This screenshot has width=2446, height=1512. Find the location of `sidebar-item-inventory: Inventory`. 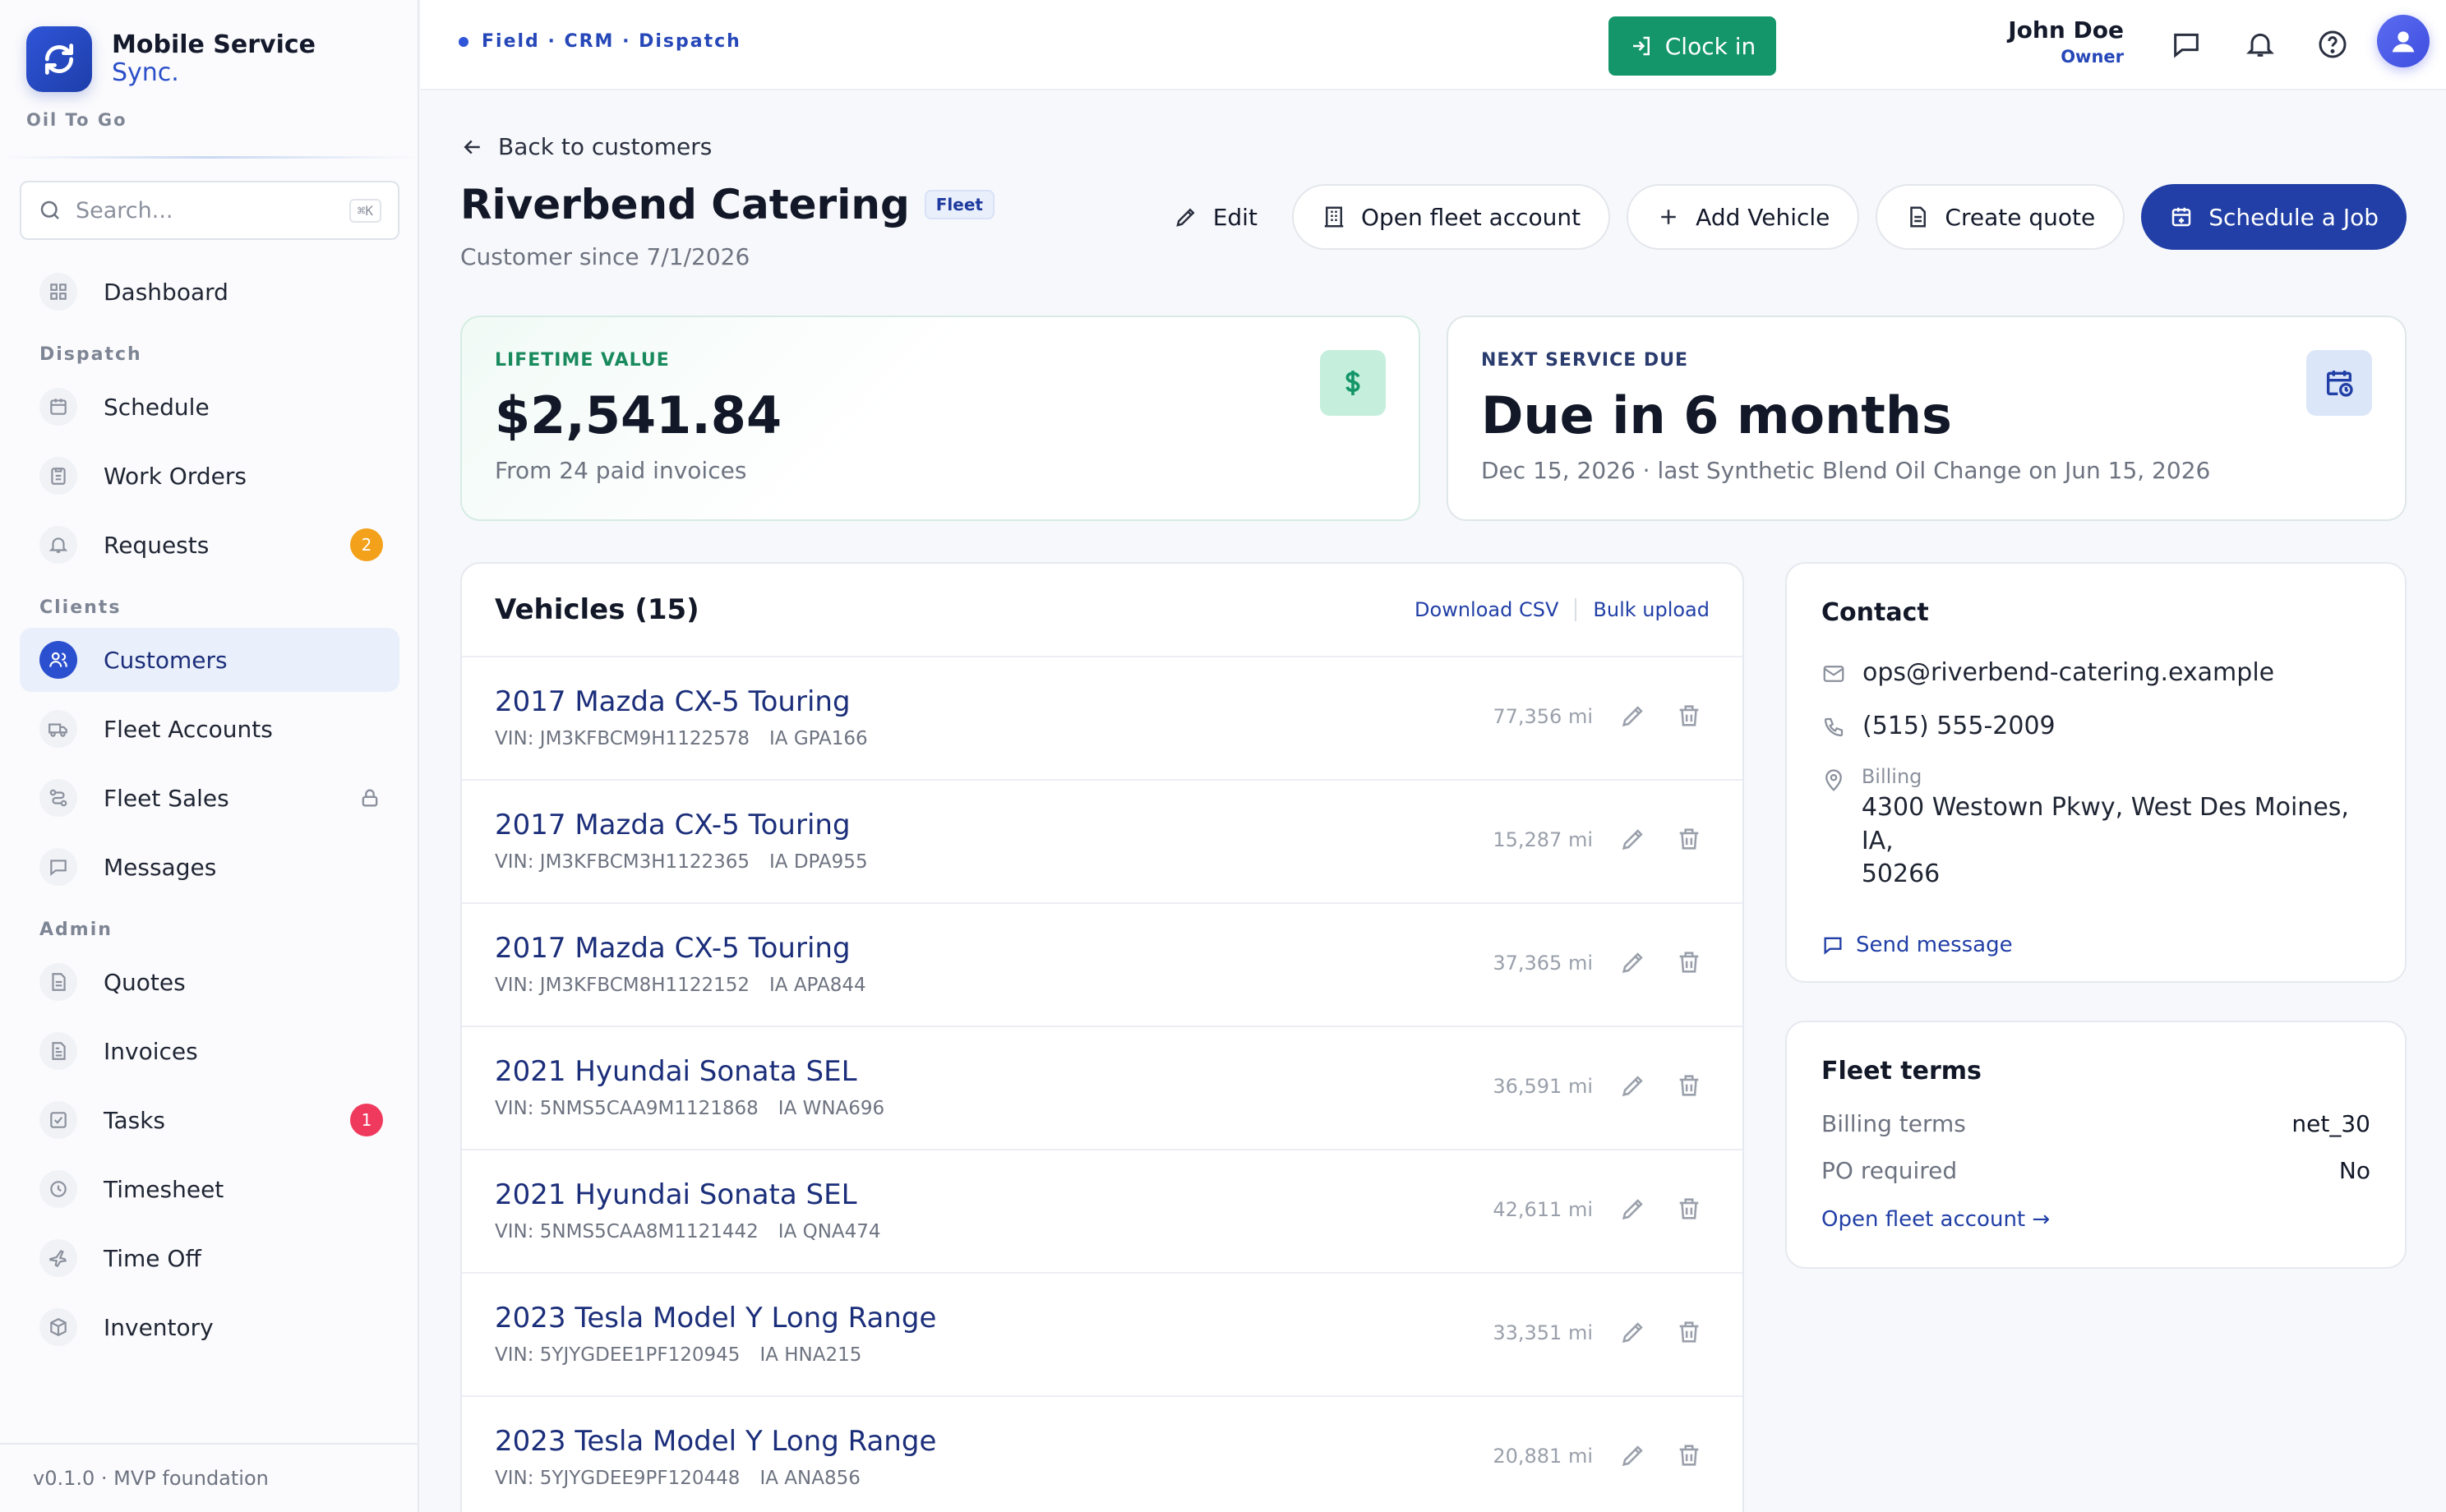

sidebar-item-inventory: Inventory is located at coordinates (209, 1327).